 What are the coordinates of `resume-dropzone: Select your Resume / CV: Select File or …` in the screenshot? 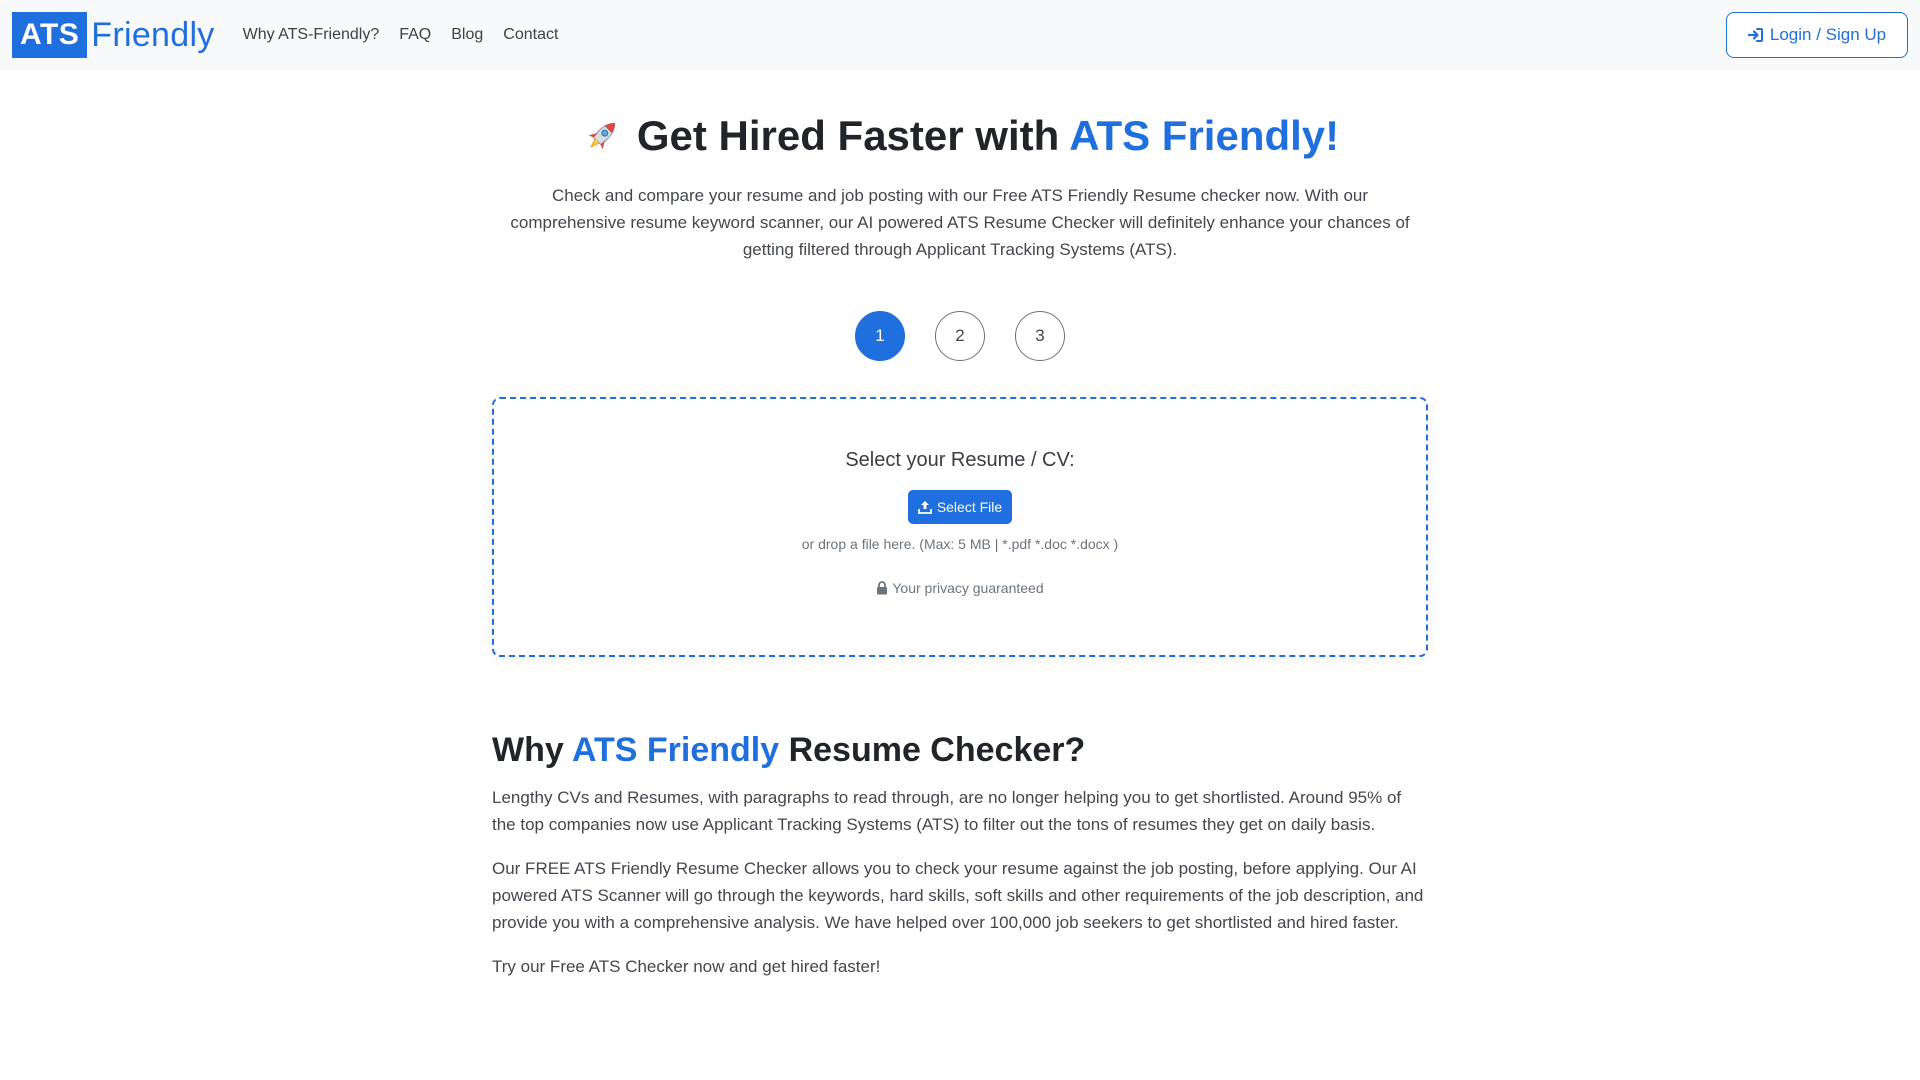 It's located at (960, 527).